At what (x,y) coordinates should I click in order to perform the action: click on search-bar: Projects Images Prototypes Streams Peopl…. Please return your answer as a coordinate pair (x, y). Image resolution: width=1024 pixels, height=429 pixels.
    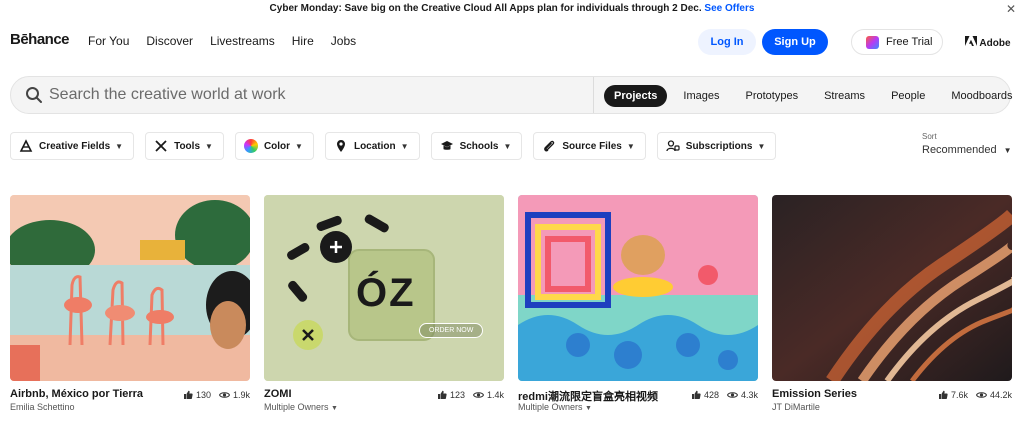
    Looking at the image, I should click on (511, 95).